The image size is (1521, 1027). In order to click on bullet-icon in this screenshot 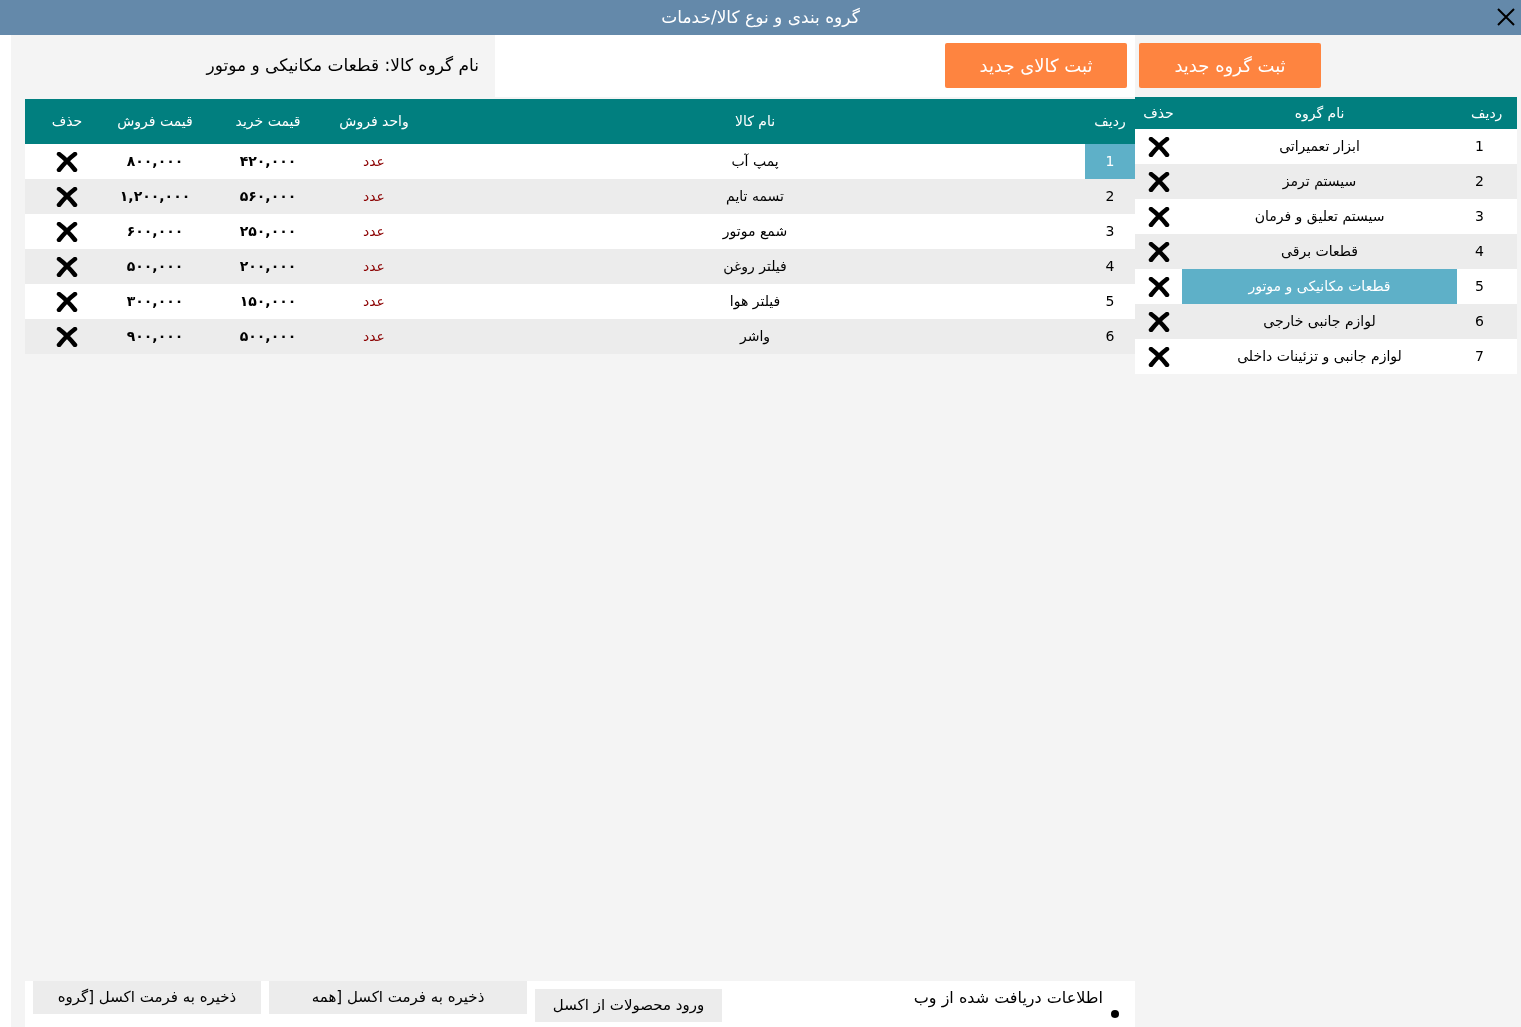, I will do `click(1115, 1014)`.